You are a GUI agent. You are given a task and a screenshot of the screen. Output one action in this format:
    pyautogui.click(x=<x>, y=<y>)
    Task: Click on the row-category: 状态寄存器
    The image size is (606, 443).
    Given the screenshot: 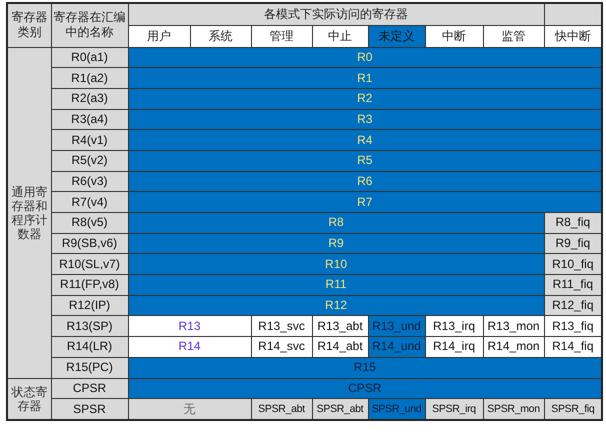 What is the action you would take?
    pyautogui.click(x=29, y=399)
    